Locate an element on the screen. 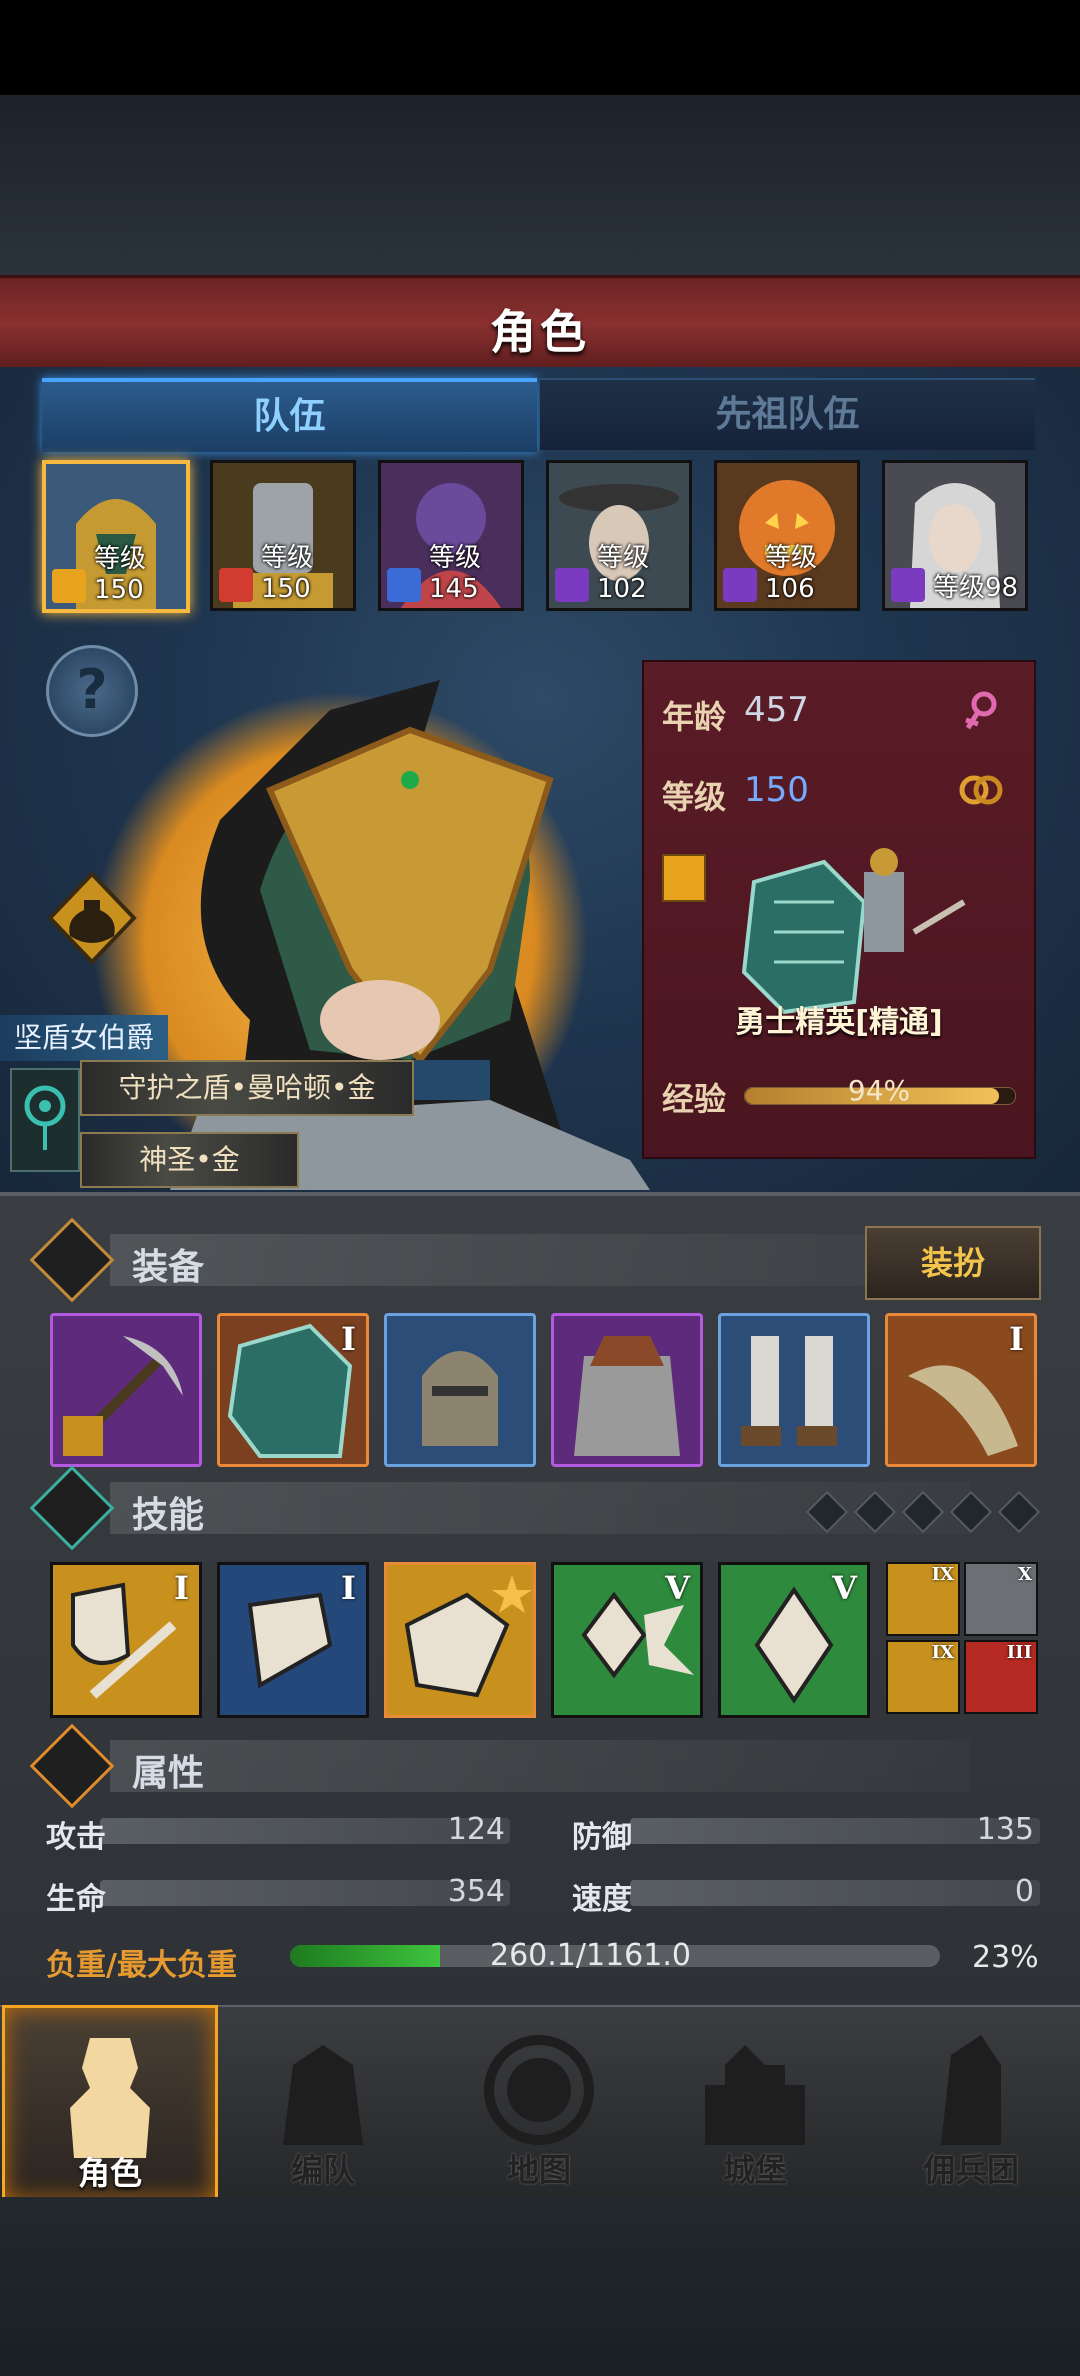  trait-banner-1: 守护之盾•曼哈顿•金 is located at coordinates (247, 1088).